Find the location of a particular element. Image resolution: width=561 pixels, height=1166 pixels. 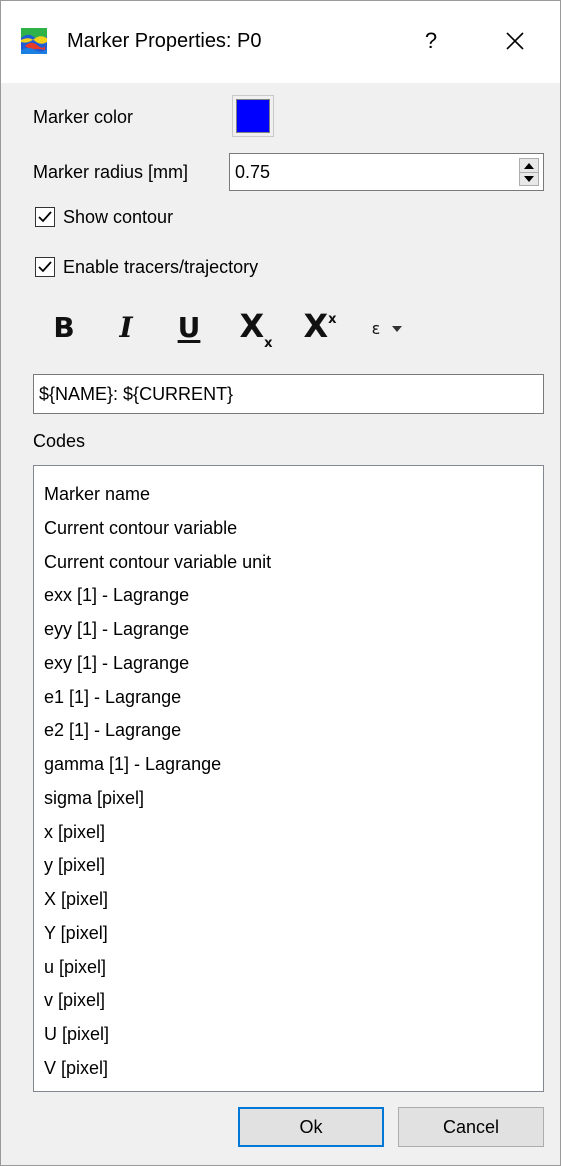

underline-button: U is located at coordinates (189, 335).